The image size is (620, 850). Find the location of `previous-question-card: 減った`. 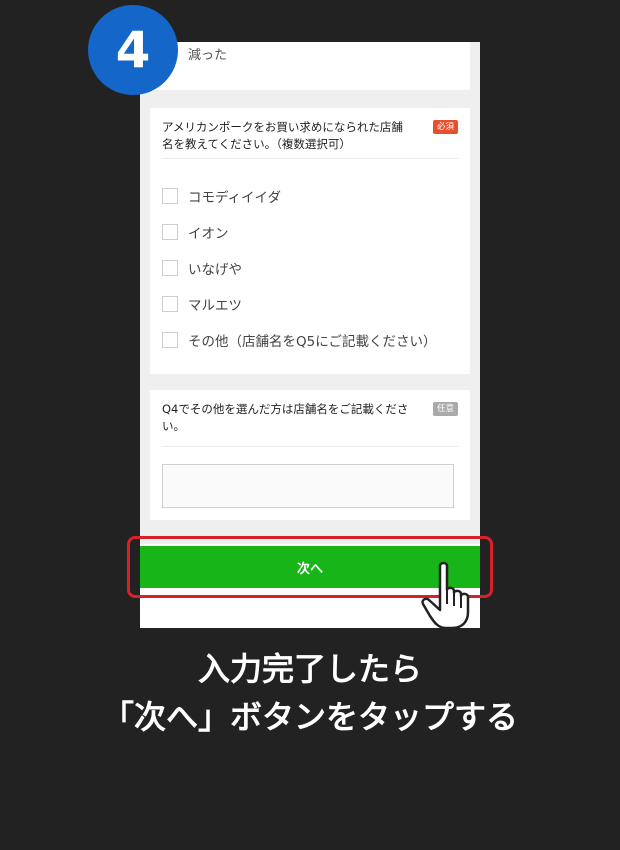

previous-question-card: 減った is located at coordinates (310, 66).